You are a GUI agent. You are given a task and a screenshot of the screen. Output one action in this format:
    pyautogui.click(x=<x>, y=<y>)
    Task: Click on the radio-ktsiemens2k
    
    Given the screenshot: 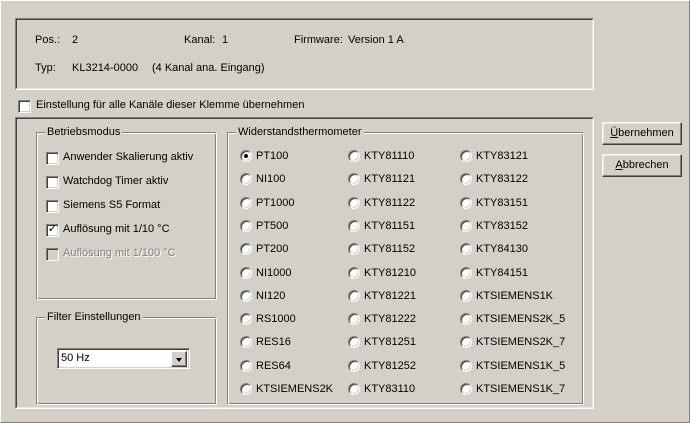 What is the action you would take?
    pyautogui.click(x=246, y=389)
    